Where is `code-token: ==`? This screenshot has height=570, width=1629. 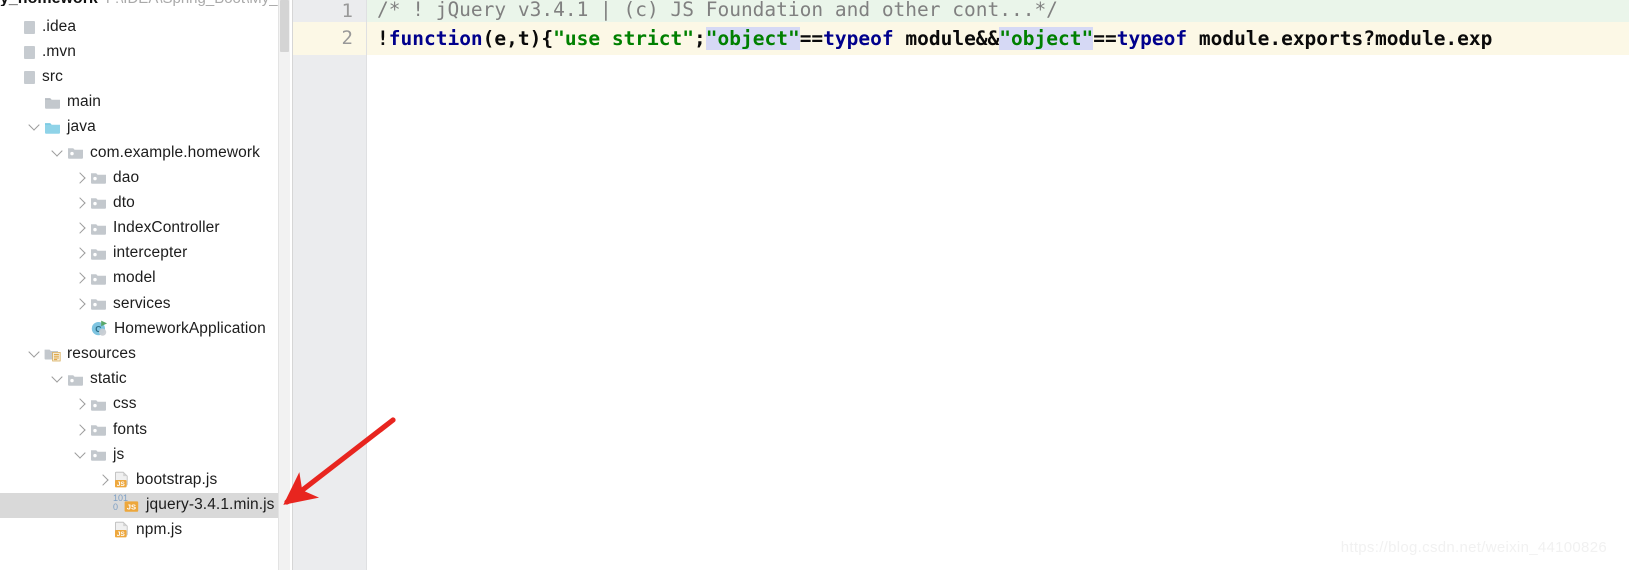
code-token: == is located at coordinates (1105, 38).